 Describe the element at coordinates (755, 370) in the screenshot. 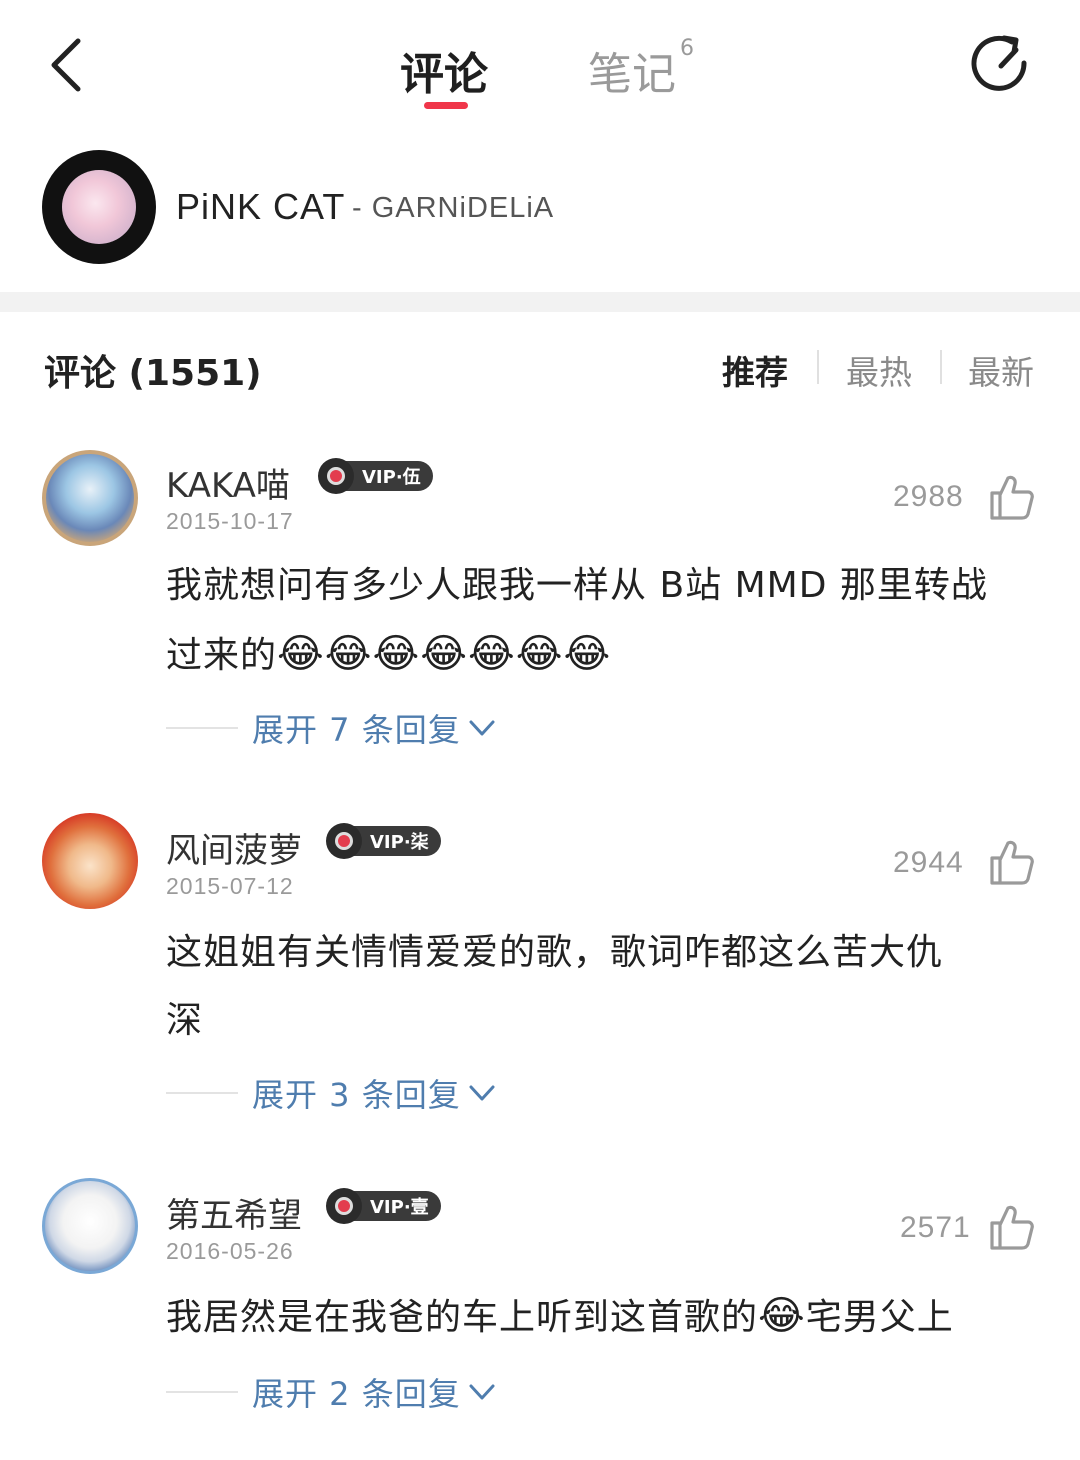

I see `sort-recommended: 推荐` at that location.